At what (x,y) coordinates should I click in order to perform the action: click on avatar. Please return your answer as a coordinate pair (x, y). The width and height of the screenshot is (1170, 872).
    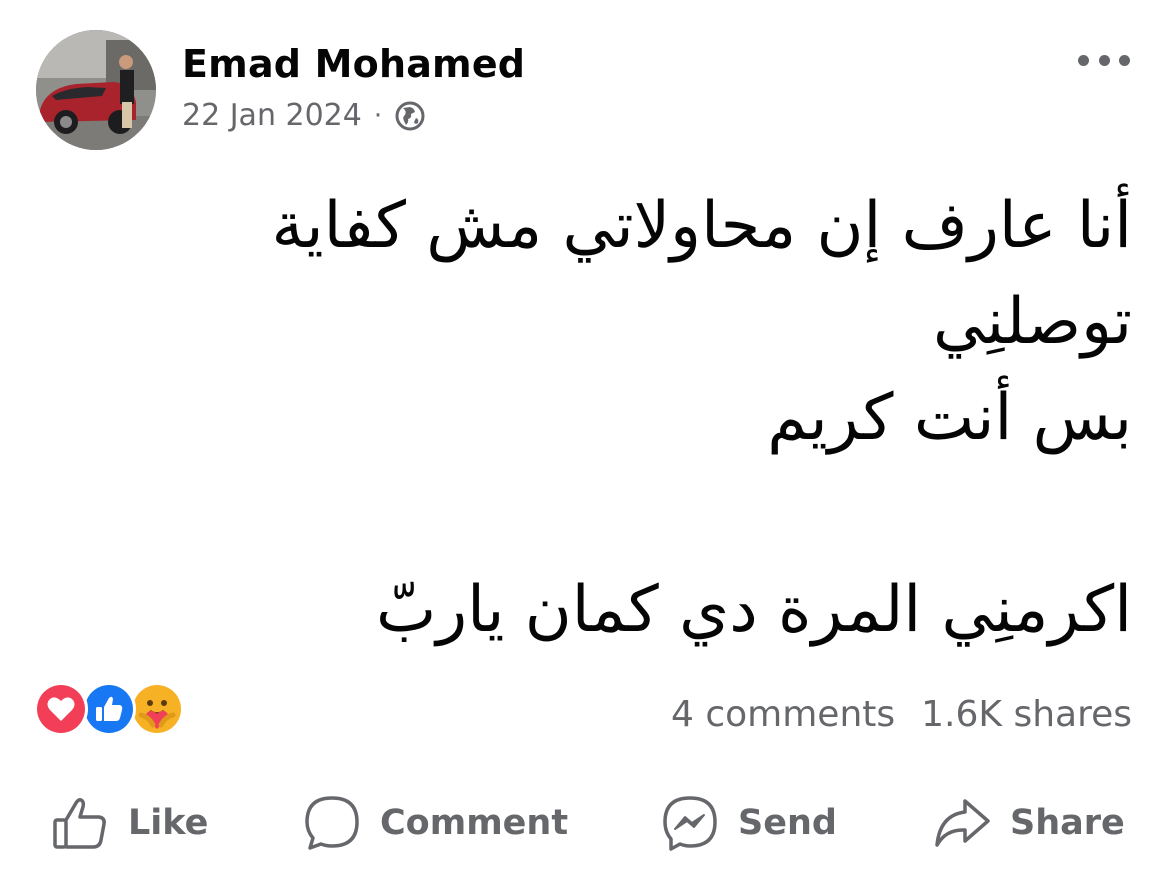
    Looking at the image, I should click on (96, 90).